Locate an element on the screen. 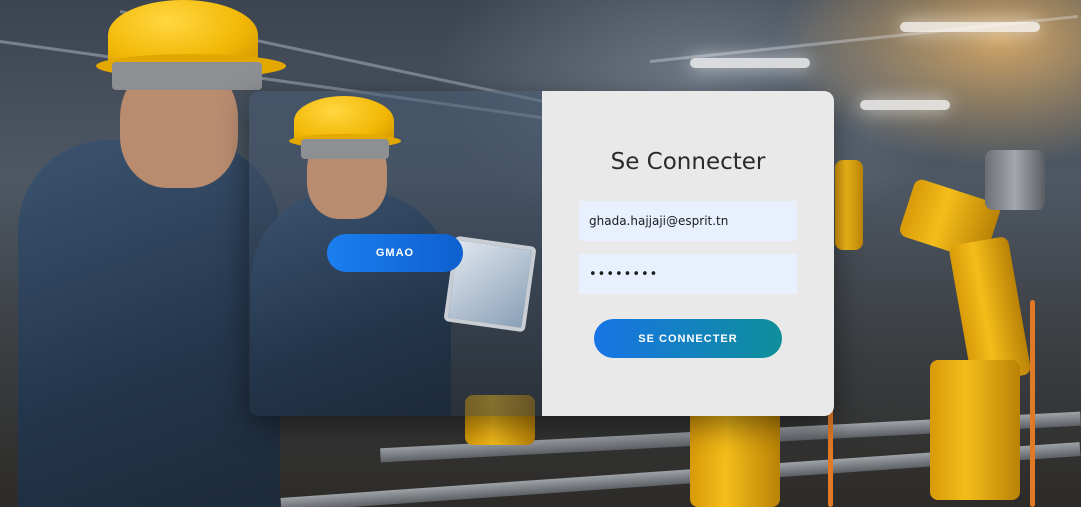 This screenshot has height=507, width=1081. gmao-button: GMAO is located at coordinates (395, 253).